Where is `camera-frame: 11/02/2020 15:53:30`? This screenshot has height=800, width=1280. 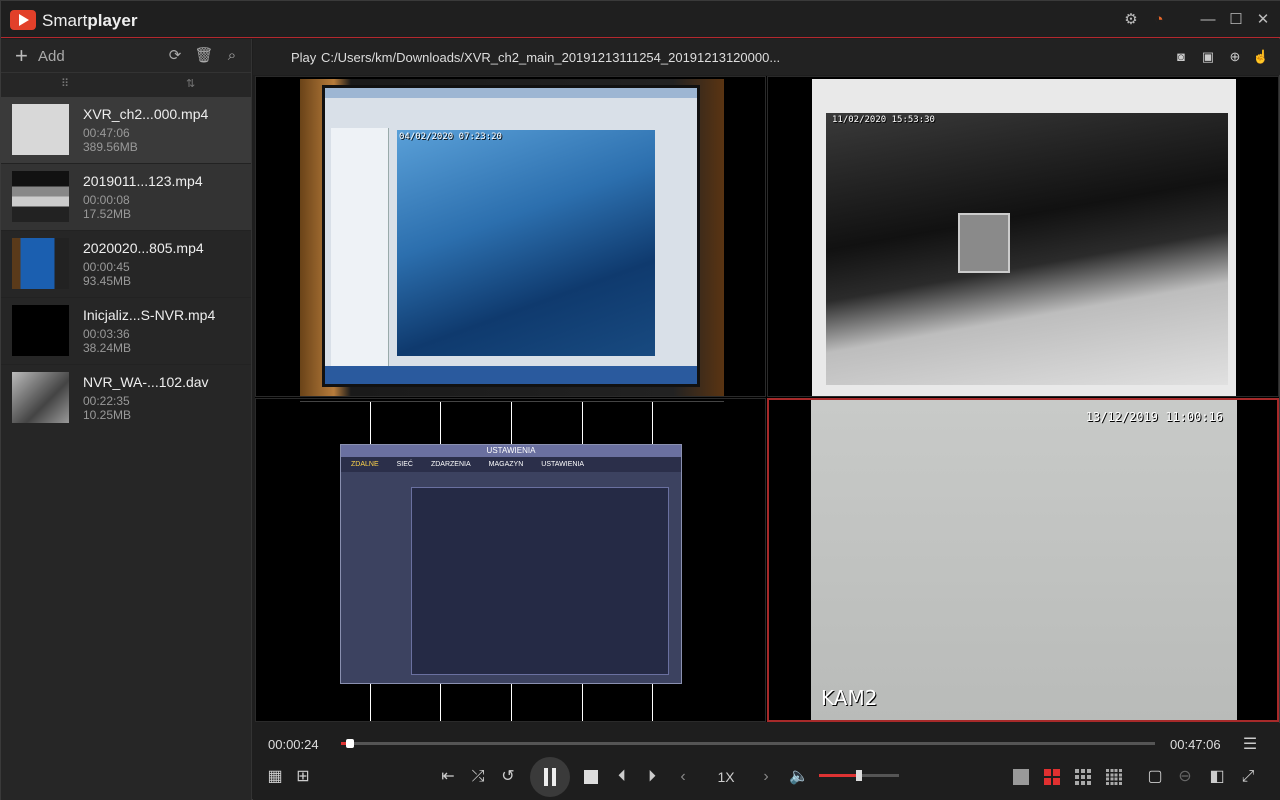
camera-frame: 11/02/2020 15:53:30 is located at coordinates (1024, 237).